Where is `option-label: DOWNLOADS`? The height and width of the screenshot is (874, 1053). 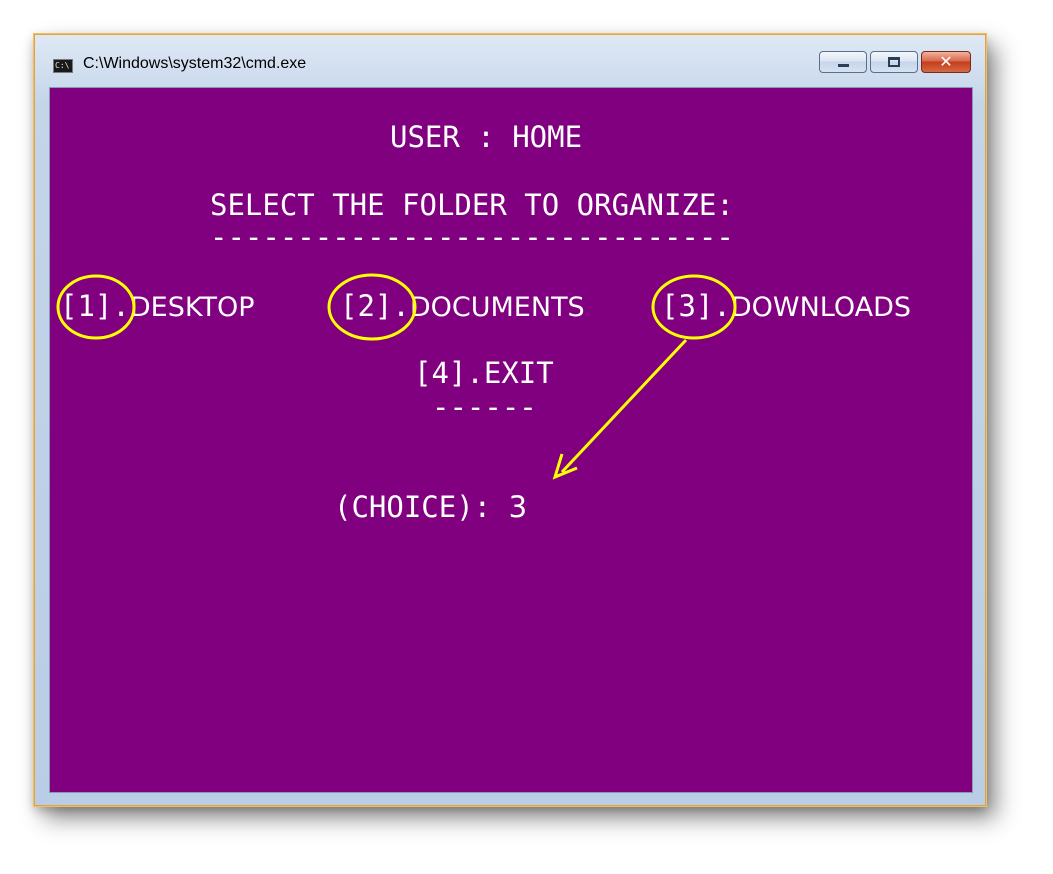
option-label: DOWNLOADS is located at coordinates (821, 307).